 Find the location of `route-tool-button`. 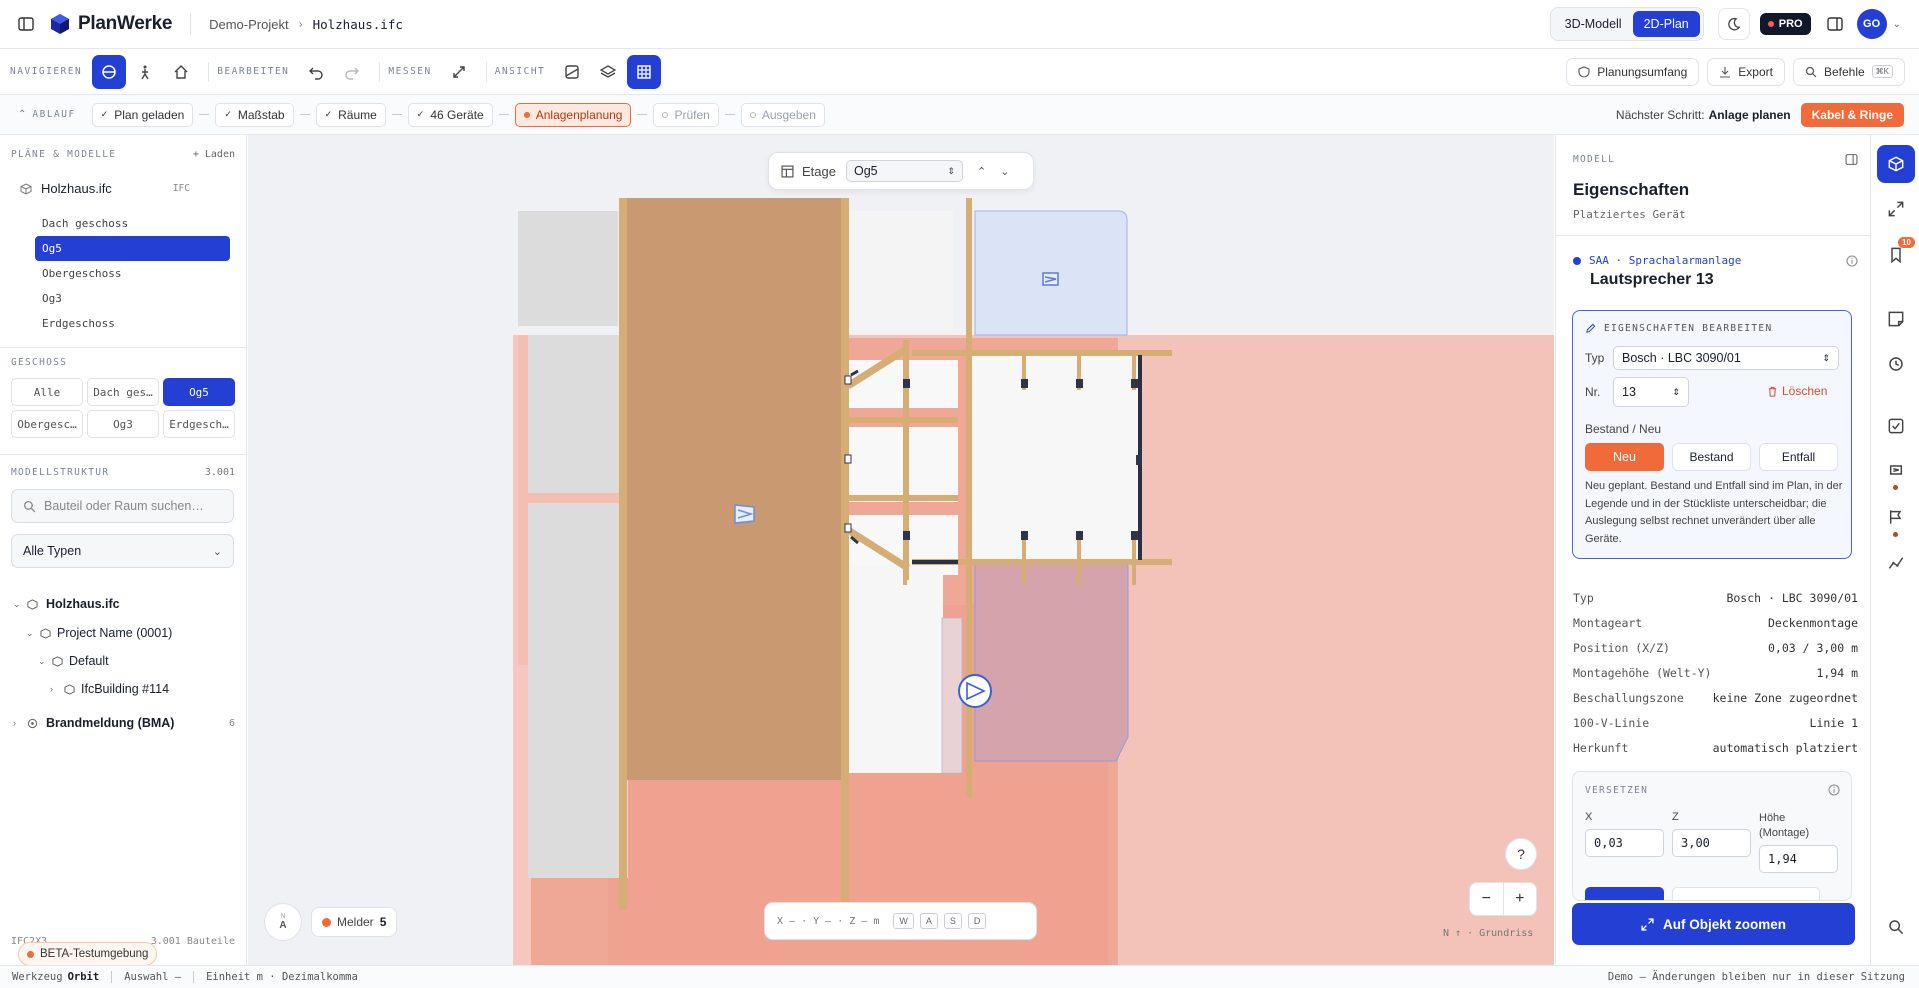

route-tool-button is located at coordinates (1896, 564).